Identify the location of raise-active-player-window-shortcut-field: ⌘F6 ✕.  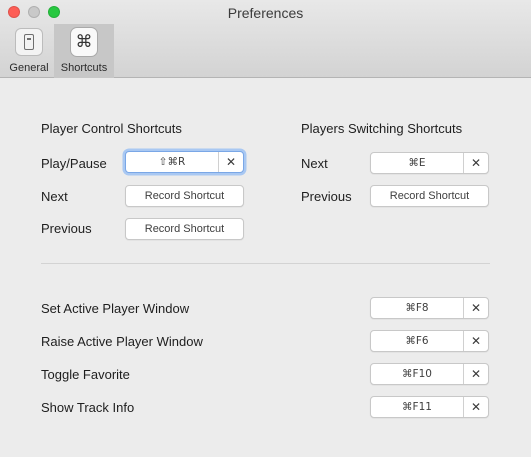
(429, 341).